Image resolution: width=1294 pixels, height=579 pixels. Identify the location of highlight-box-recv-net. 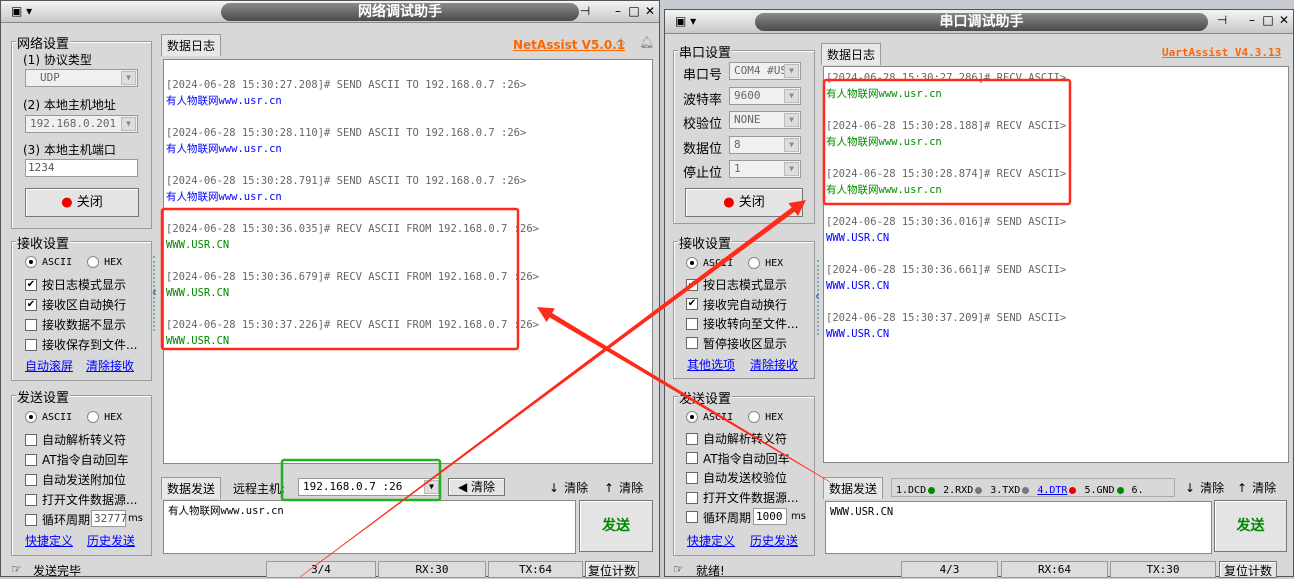
(340, 279).